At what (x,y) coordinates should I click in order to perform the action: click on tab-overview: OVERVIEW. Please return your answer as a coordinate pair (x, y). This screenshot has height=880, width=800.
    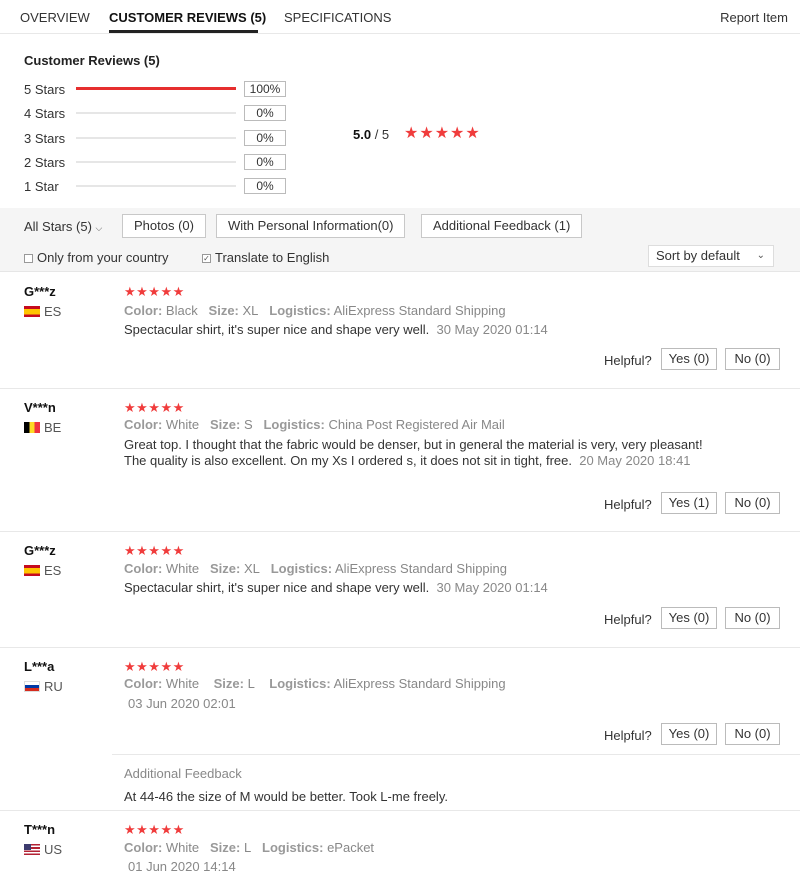
    Looking at the image, I should click on (55, 17).